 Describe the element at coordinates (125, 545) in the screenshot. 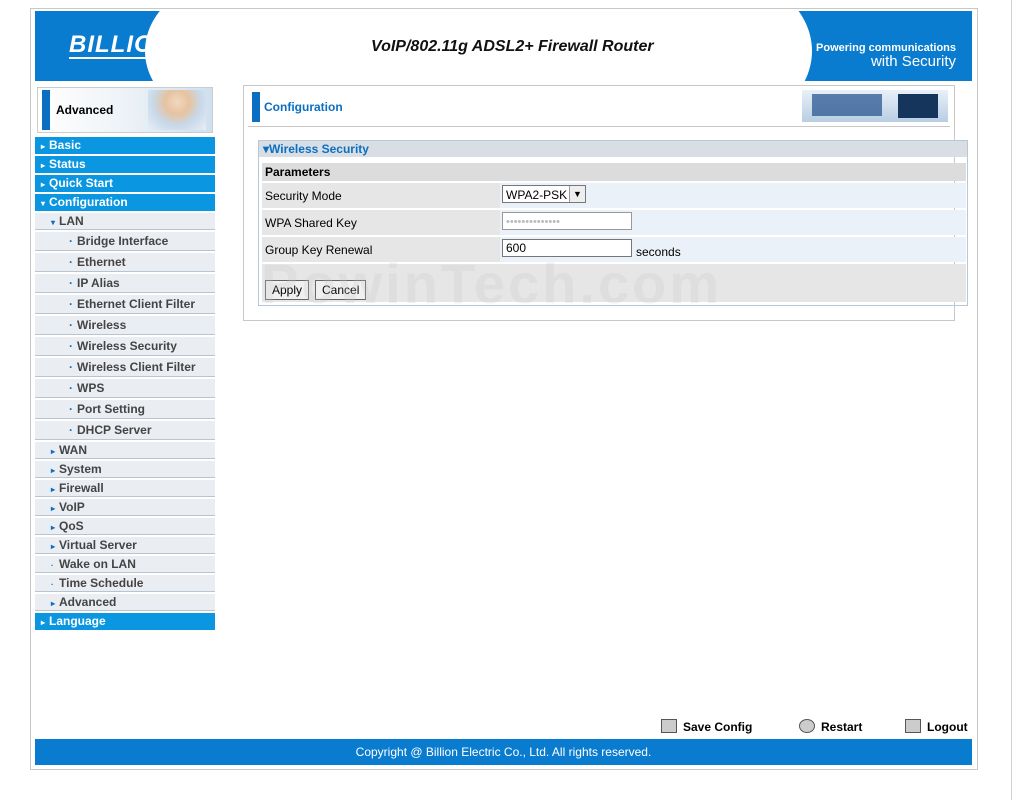

I see `sidebar-item-virtual-server: ▸ Virtual Server` at that location.